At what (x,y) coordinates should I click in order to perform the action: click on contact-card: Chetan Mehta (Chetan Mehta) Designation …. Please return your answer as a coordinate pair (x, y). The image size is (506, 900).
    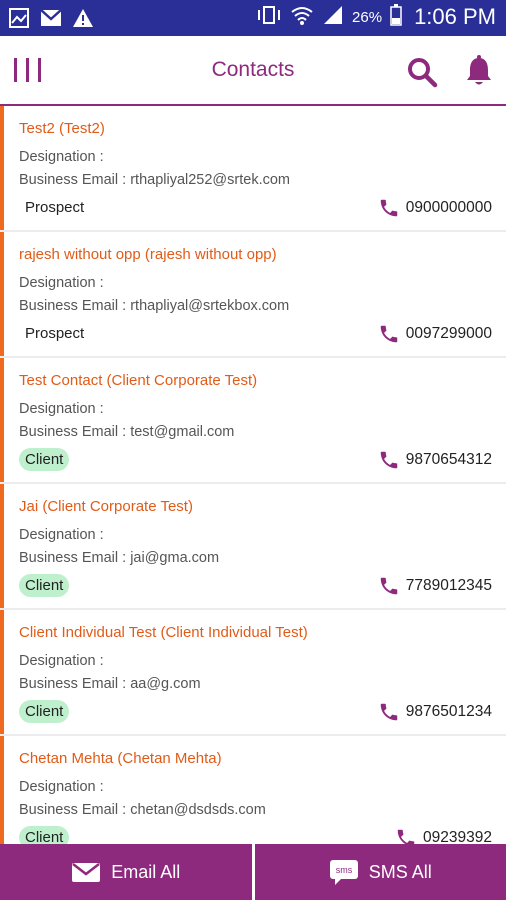
    Looking at the image, I should click on (253, 790).